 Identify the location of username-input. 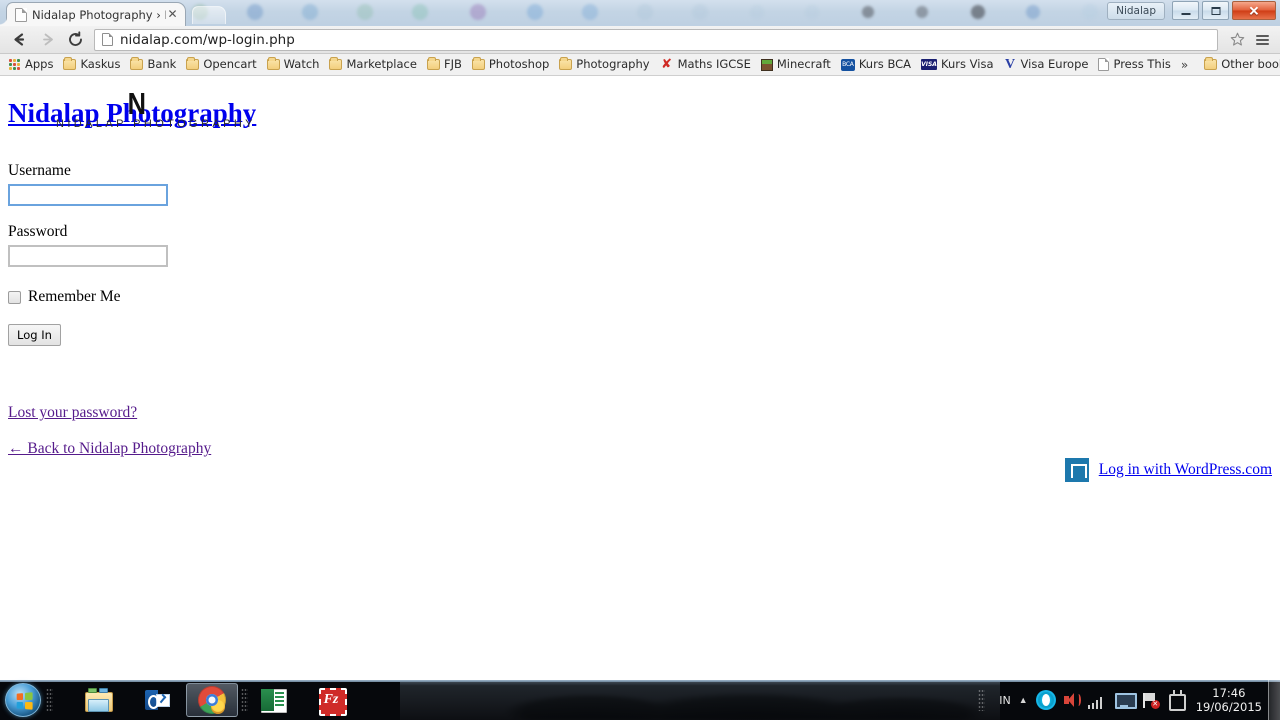
(88, 195).